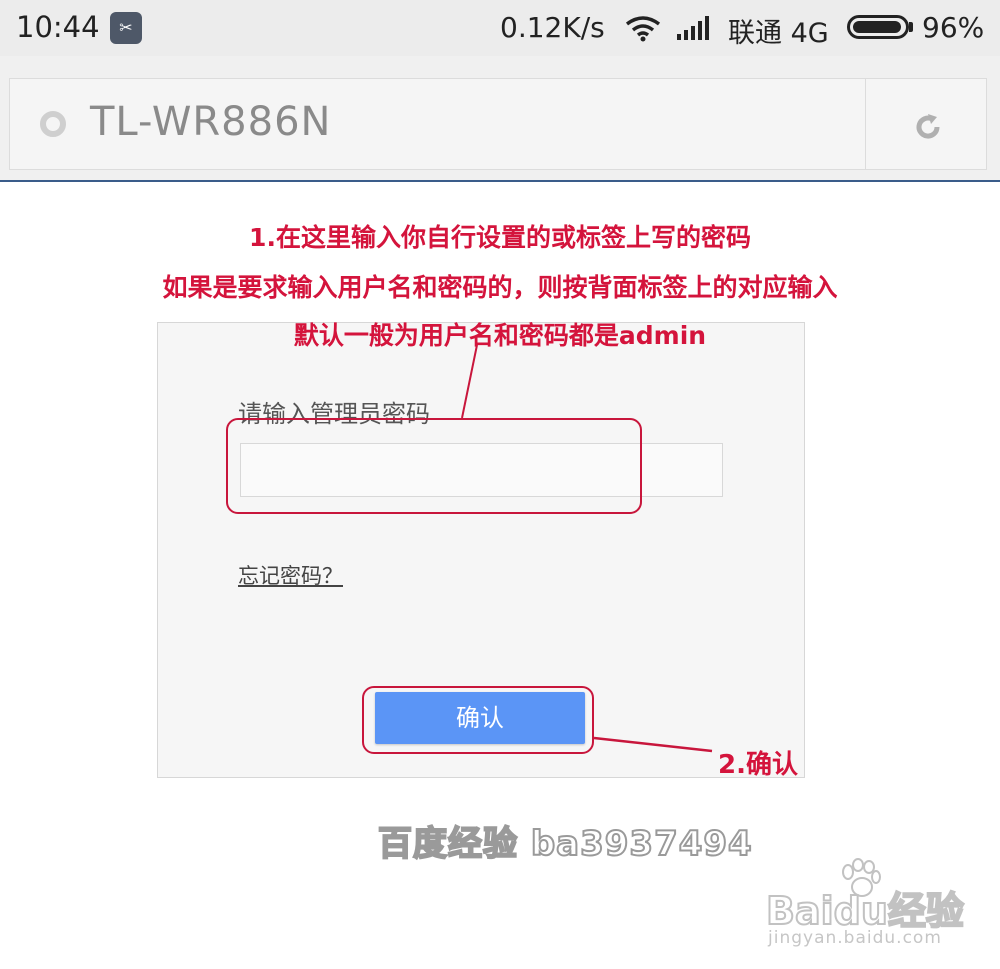 The height and width of the screenshot is (969, 1000). Describe the element at coordinates (653, 744) in the screenshot. I see `button-pointer-line` at that location.